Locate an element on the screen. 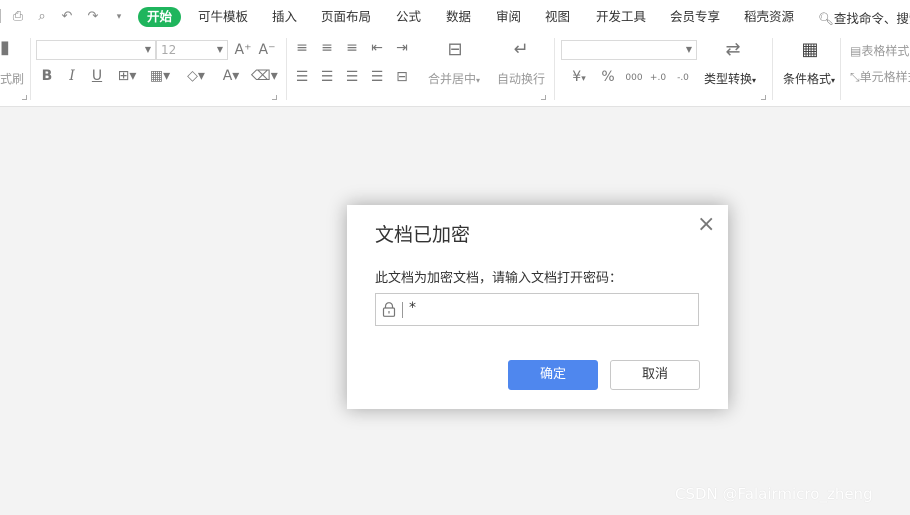 The image size is (910, 515). tab-developer: 开发工具 is located at coordinates (621, 17).